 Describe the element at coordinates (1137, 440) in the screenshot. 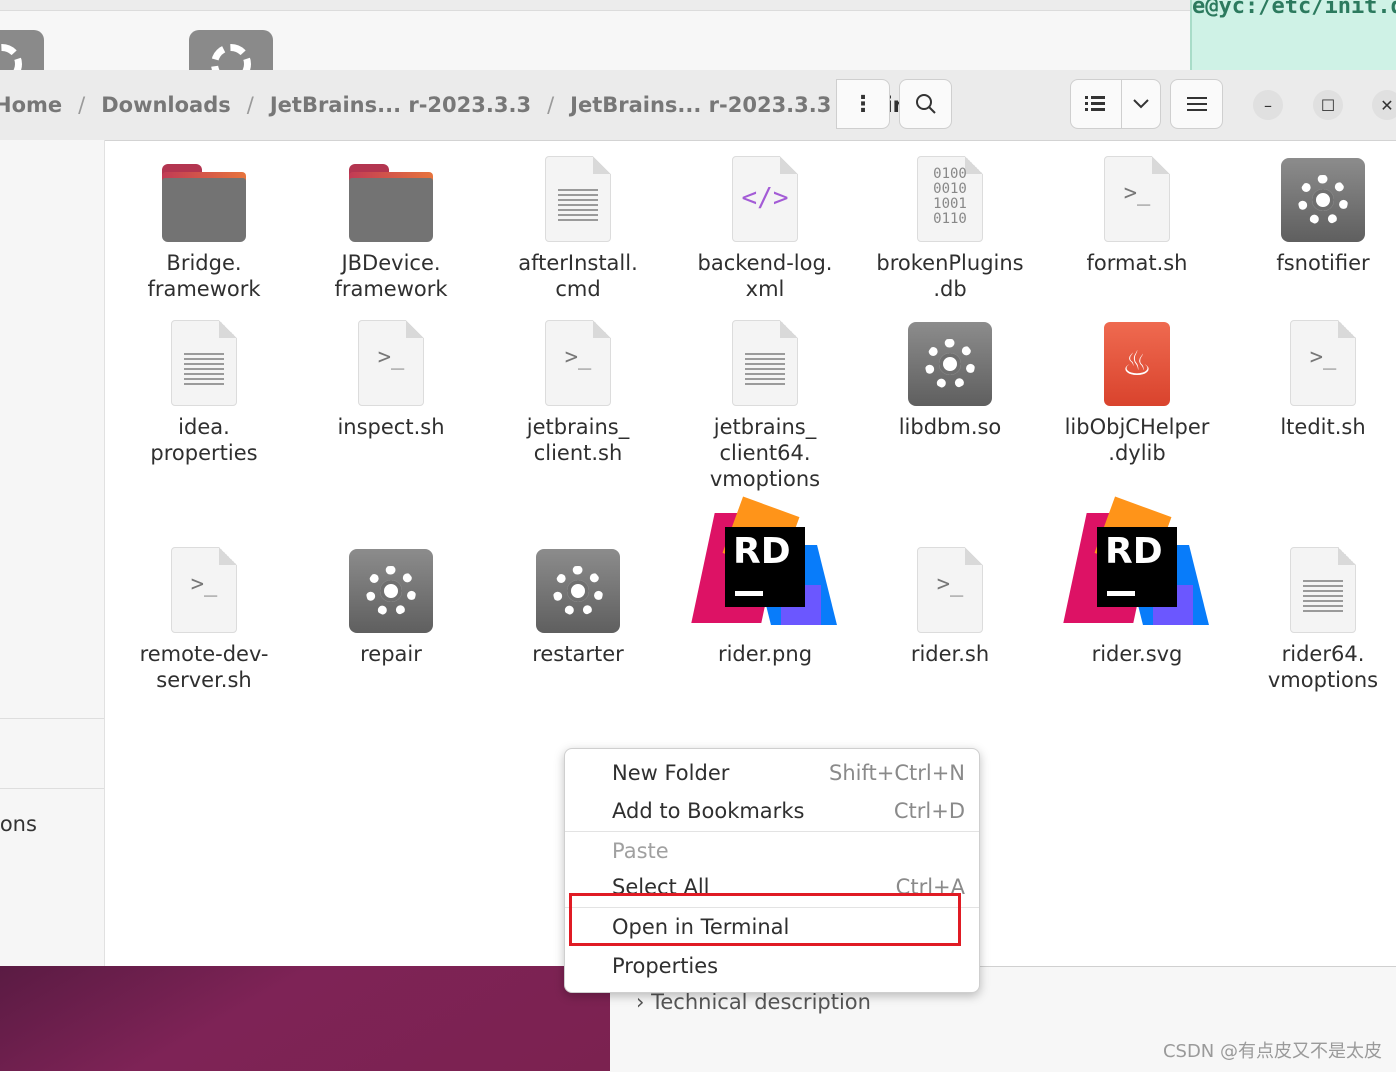

I see `file-name-label: libObjCHelper .dylib` at that location.